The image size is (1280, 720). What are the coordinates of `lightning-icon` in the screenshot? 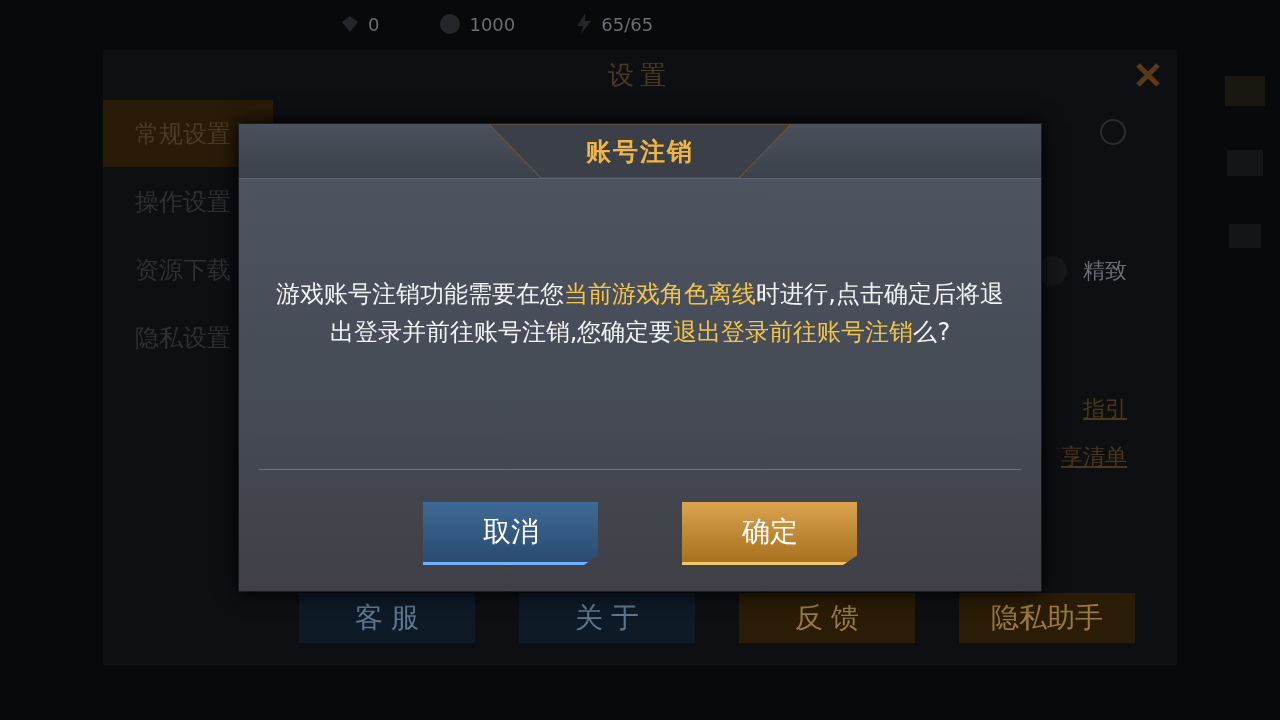 It's located at (584, 24).